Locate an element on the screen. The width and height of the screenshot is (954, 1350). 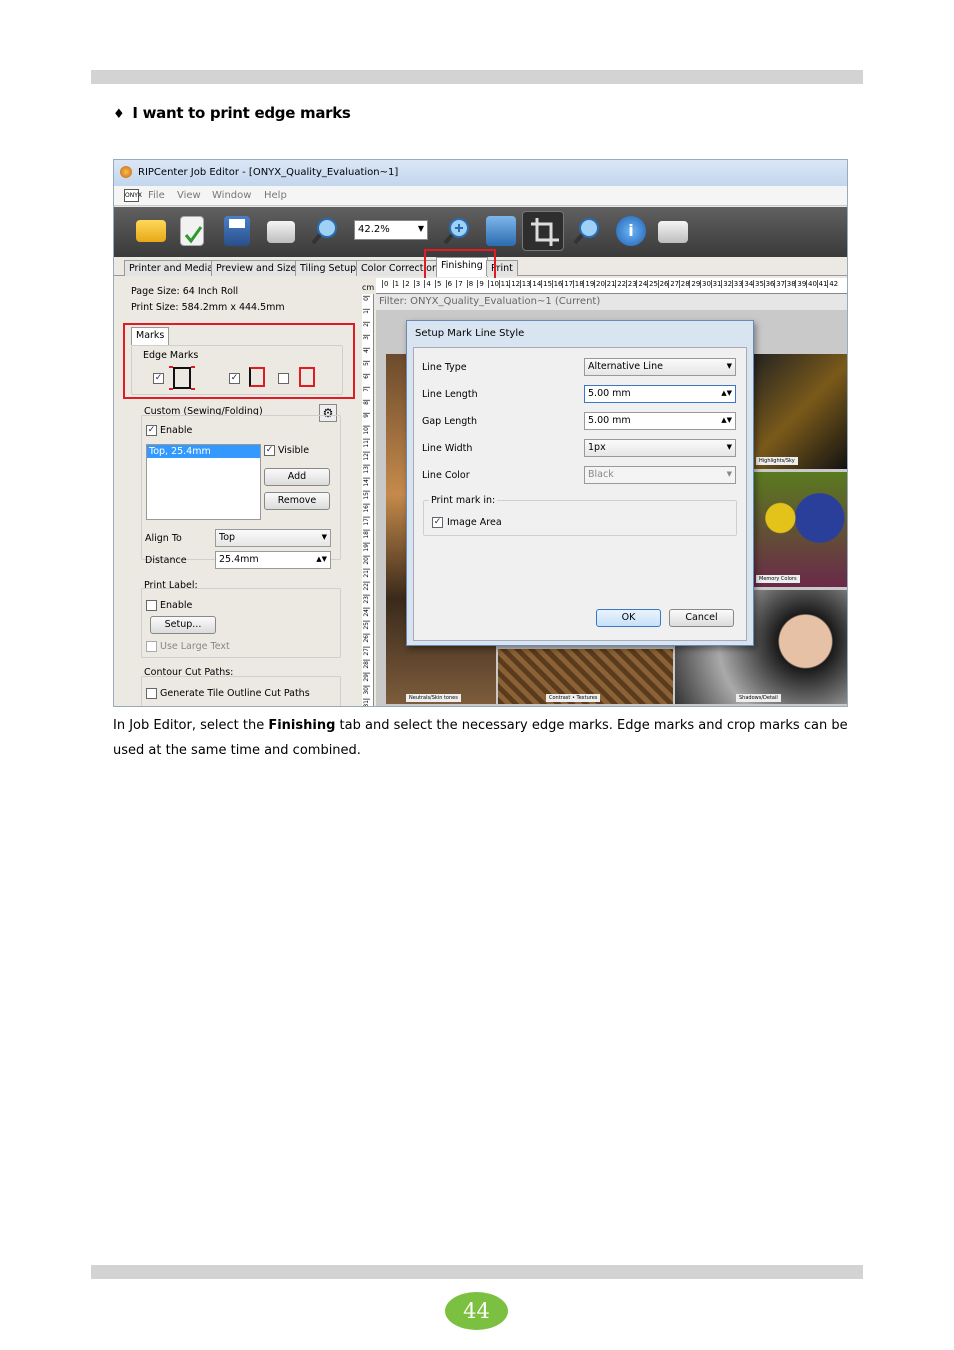
distance-input: 25.4mm ▲▼ is located at coordinates (273, 560).